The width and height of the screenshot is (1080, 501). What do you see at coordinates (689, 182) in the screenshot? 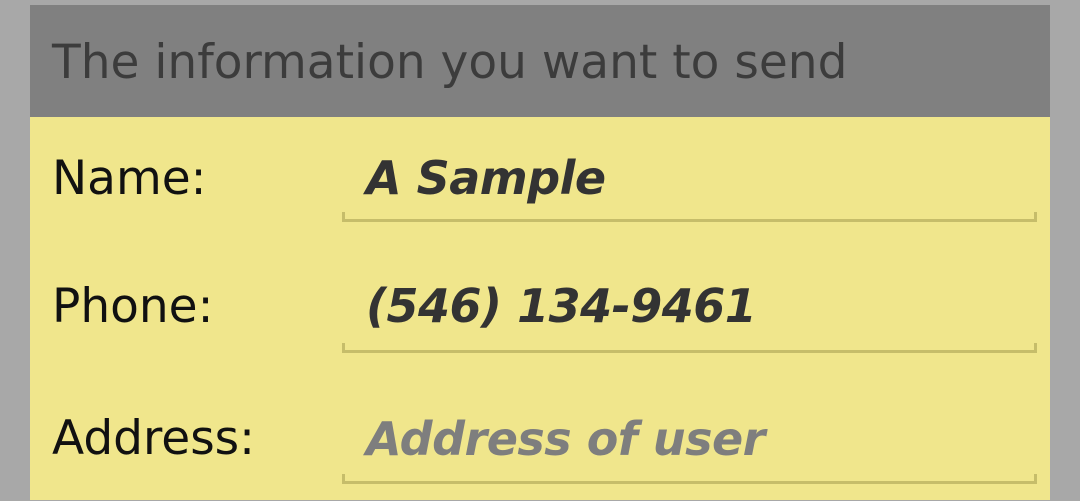
I see `name-field: A Sample` at bounding box center [689, 182].